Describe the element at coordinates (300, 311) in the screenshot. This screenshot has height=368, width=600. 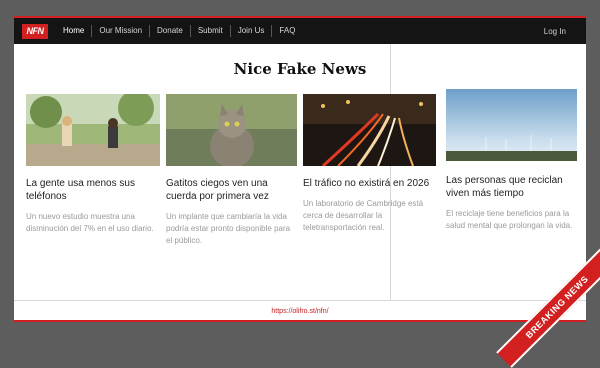
I see `footer-url-link: https://olifro.st/nfn/` at that location.